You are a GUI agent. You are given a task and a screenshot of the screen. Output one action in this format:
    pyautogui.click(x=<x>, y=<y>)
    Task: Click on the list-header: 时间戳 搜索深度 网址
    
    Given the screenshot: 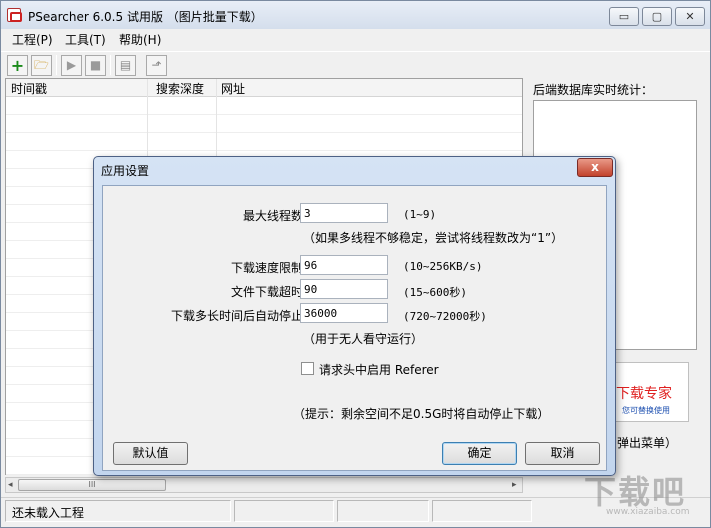 What is the action you would take?
    pyautogui.click(x=264, y=88)
    